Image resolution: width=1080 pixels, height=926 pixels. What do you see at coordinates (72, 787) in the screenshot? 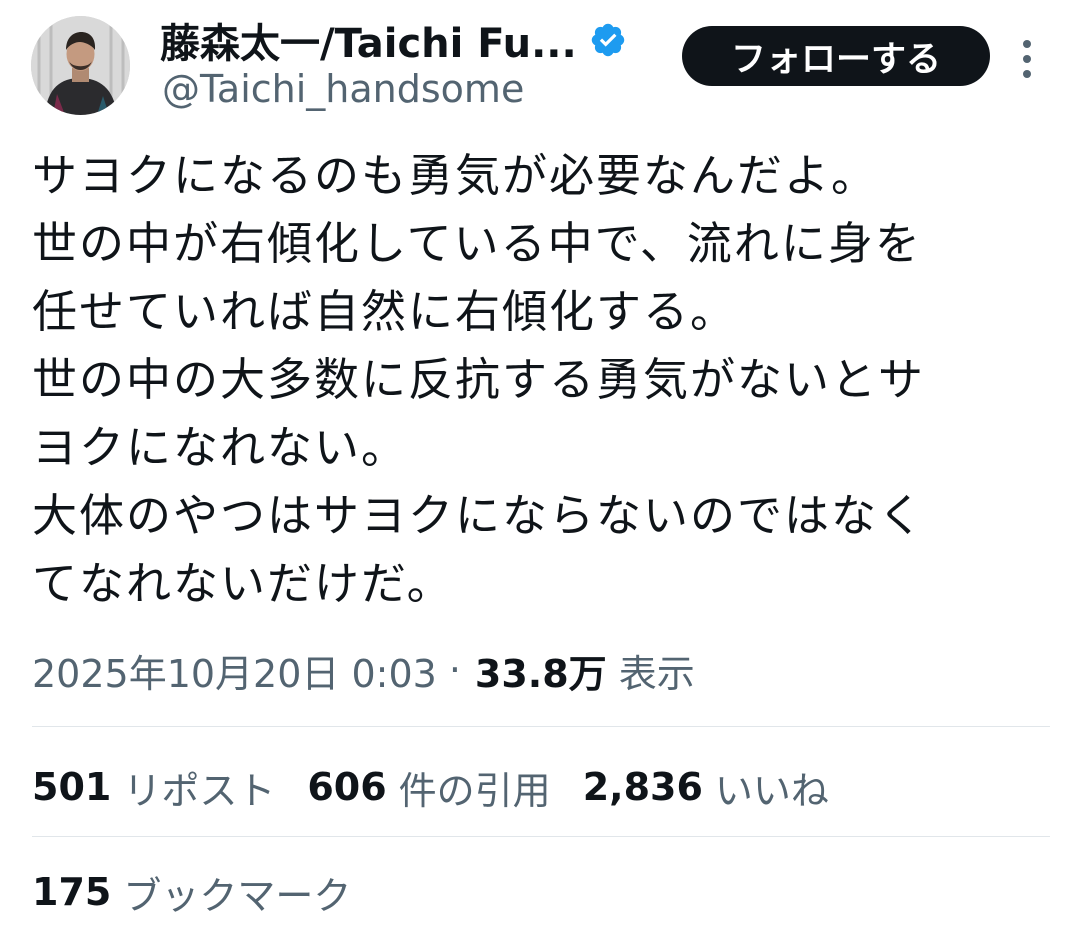
I see `reposts-count: 501` at bounding box center [72, 787].